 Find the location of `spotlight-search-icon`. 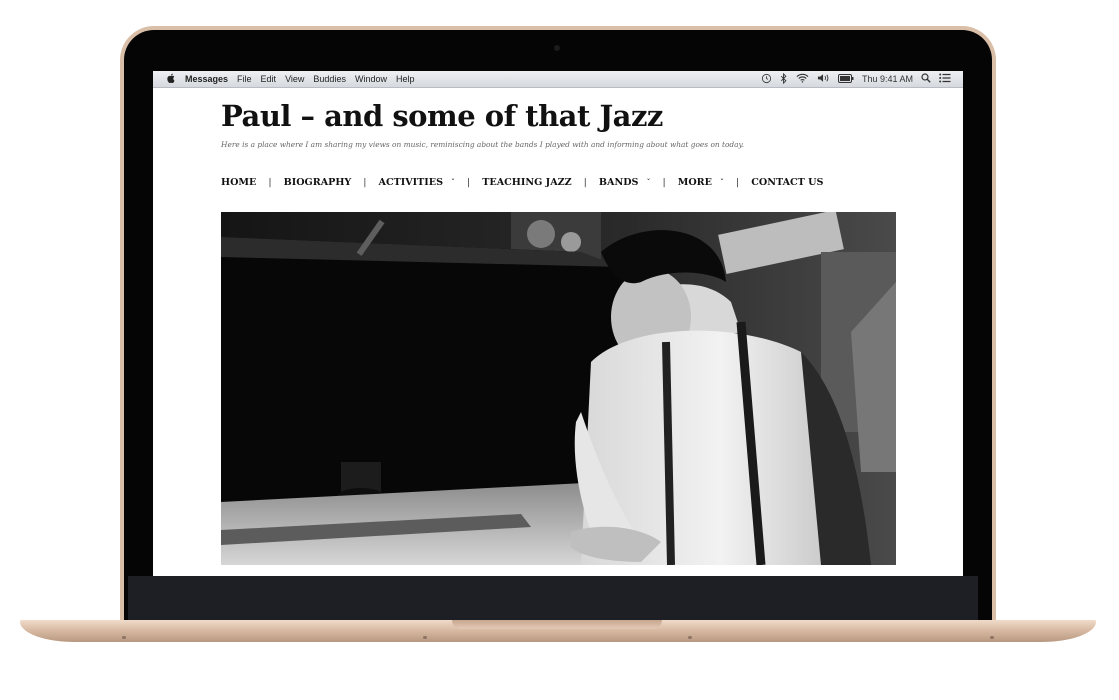

spotlight-search-icon is located at coordinates (926, 79).